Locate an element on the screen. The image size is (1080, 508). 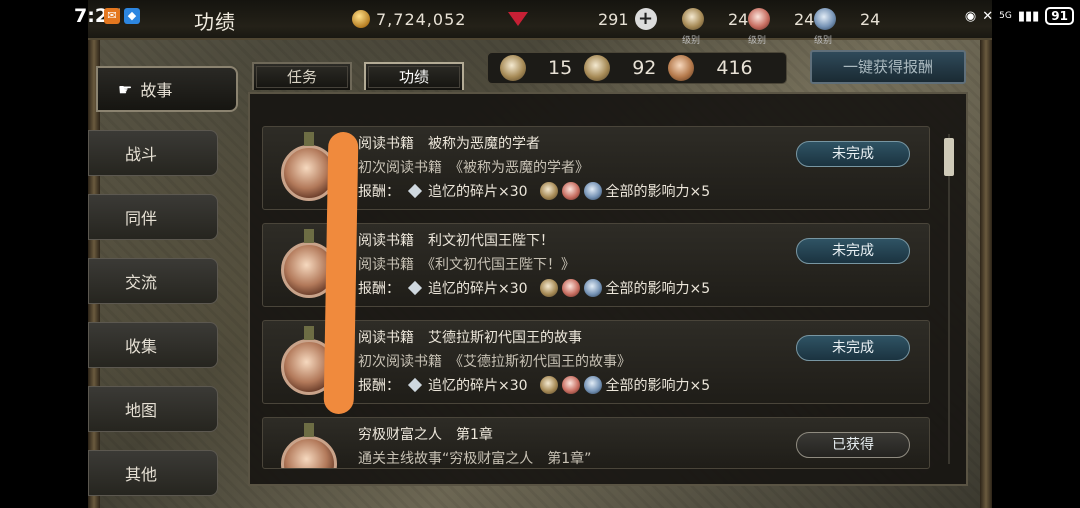
achievement-title: 穷极财富之人 第1章 is located at coordinates (425, 435).